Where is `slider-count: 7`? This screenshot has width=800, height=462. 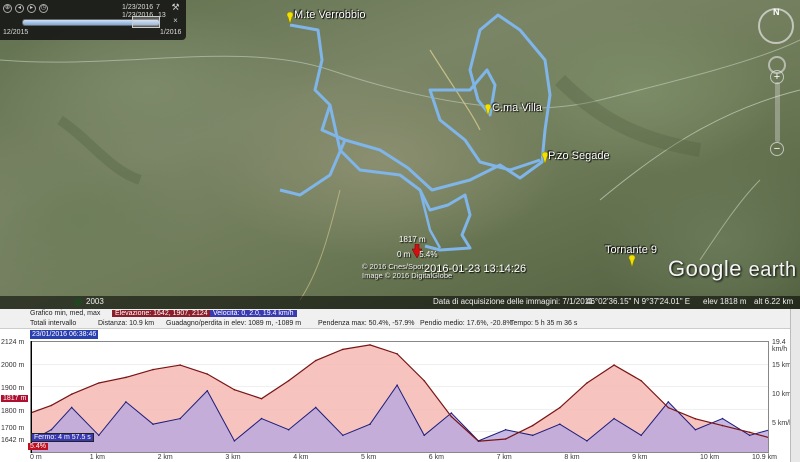
slider-count: 7 is located at coordinates (158, 7).